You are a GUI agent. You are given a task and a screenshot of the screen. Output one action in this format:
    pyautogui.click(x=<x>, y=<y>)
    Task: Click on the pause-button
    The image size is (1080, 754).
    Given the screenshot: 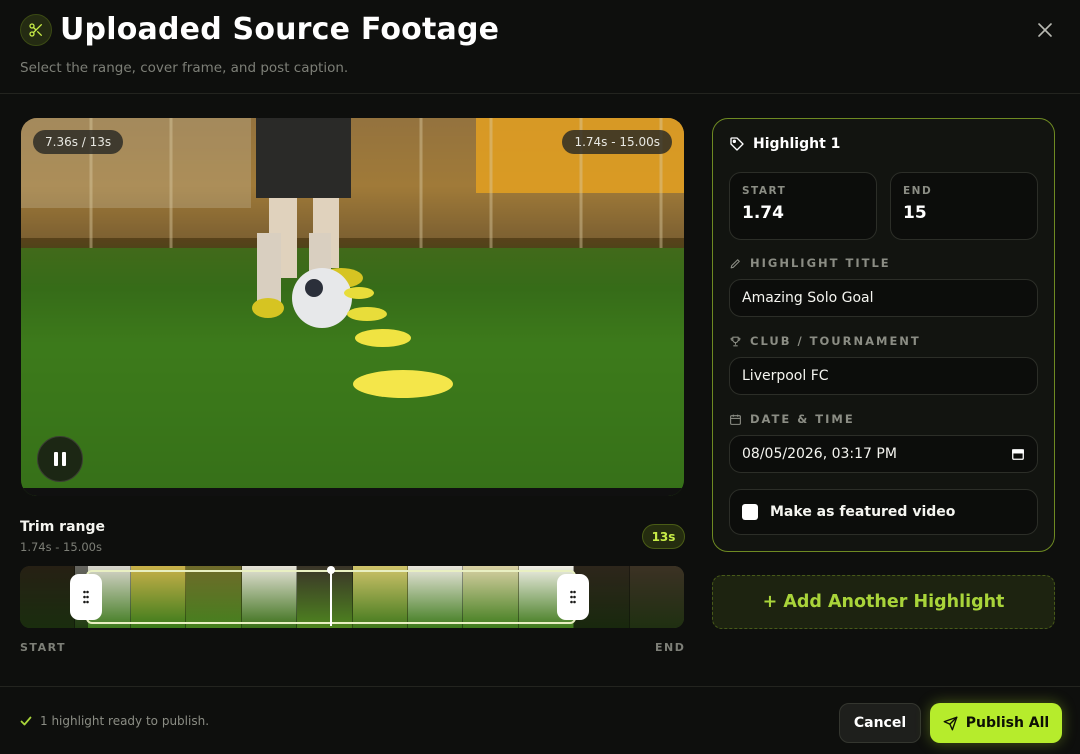 What is the action you would take?
    pyautogui.click(x=60, y=459)
    